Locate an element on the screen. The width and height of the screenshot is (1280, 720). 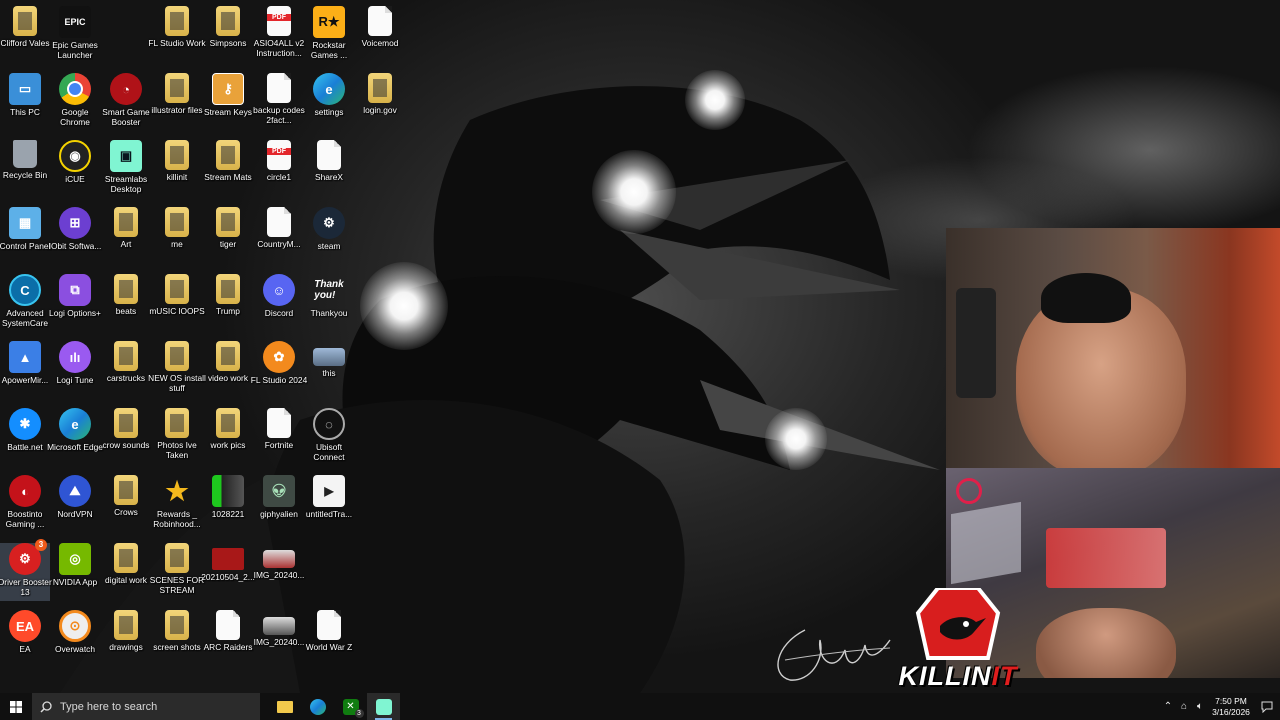
desktop-icon-google-chrome: Google Chrome is located at coordinates (75, 106).